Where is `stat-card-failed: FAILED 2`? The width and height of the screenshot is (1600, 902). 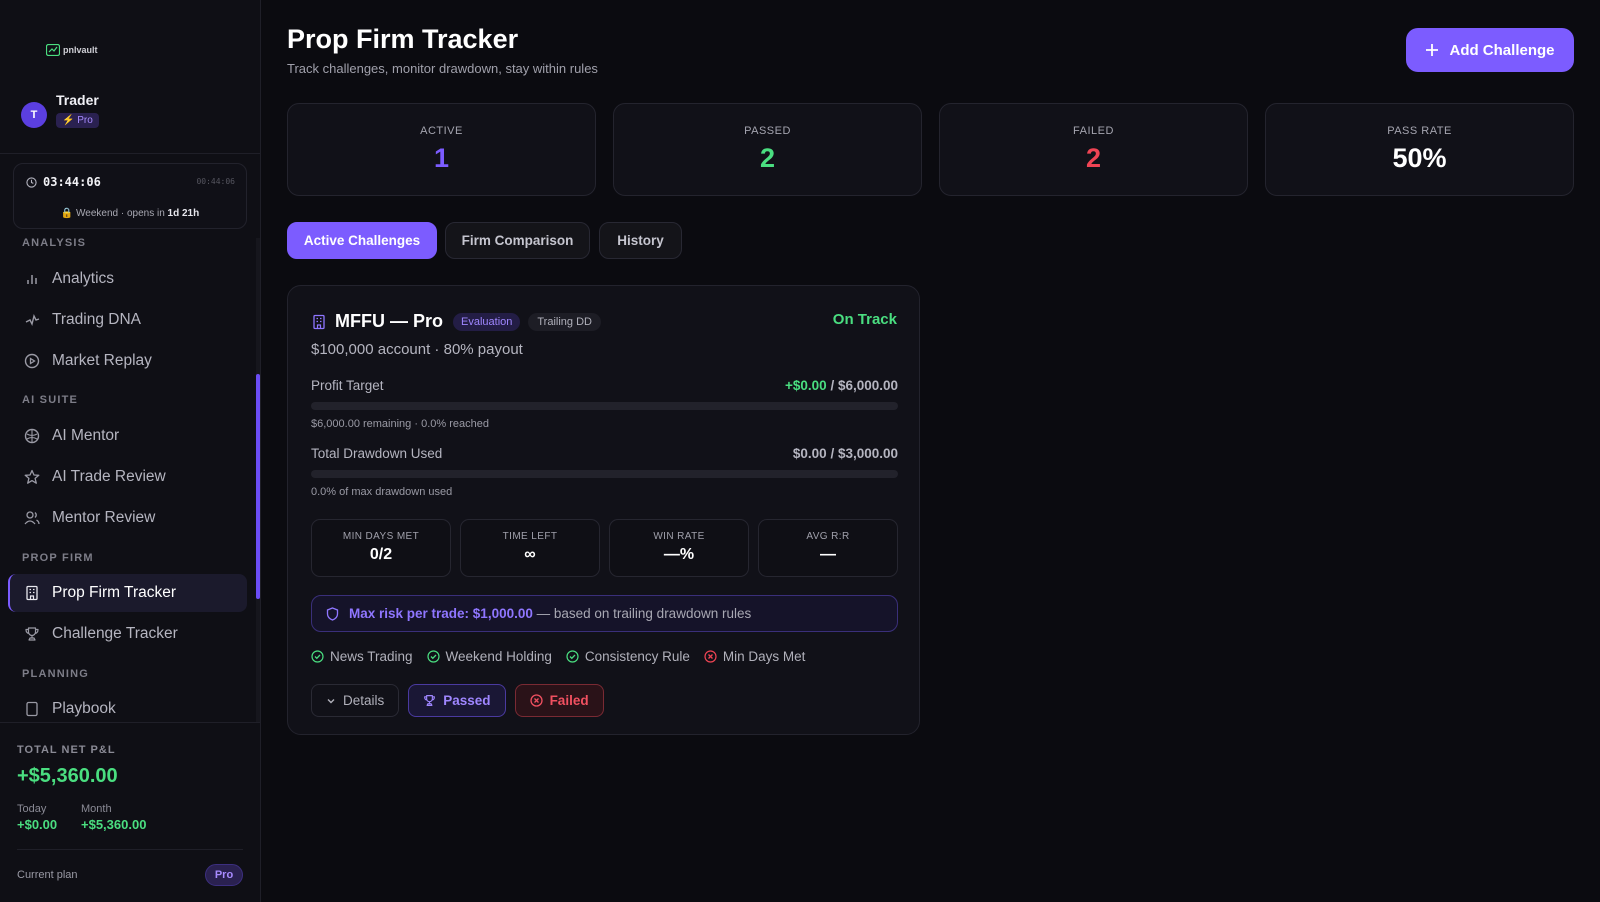
stat-card-failed: FAILED 2 is located at coordinates (1093, 149).